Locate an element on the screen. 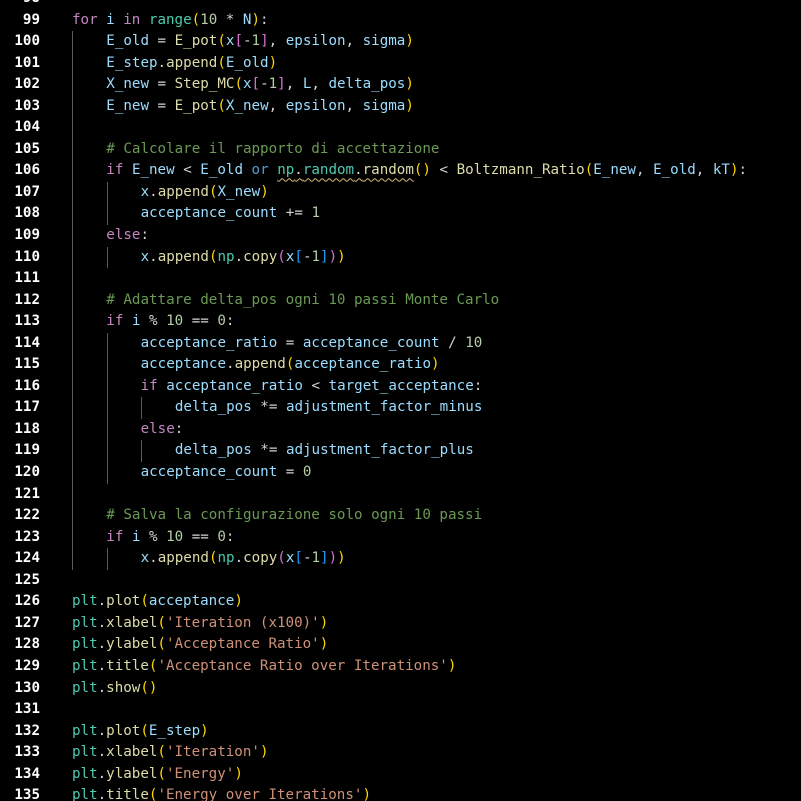 This screenshot has width=801, height=801. code-line: 126 plt.plot(acceptance) is located at coordinates (400, 602).